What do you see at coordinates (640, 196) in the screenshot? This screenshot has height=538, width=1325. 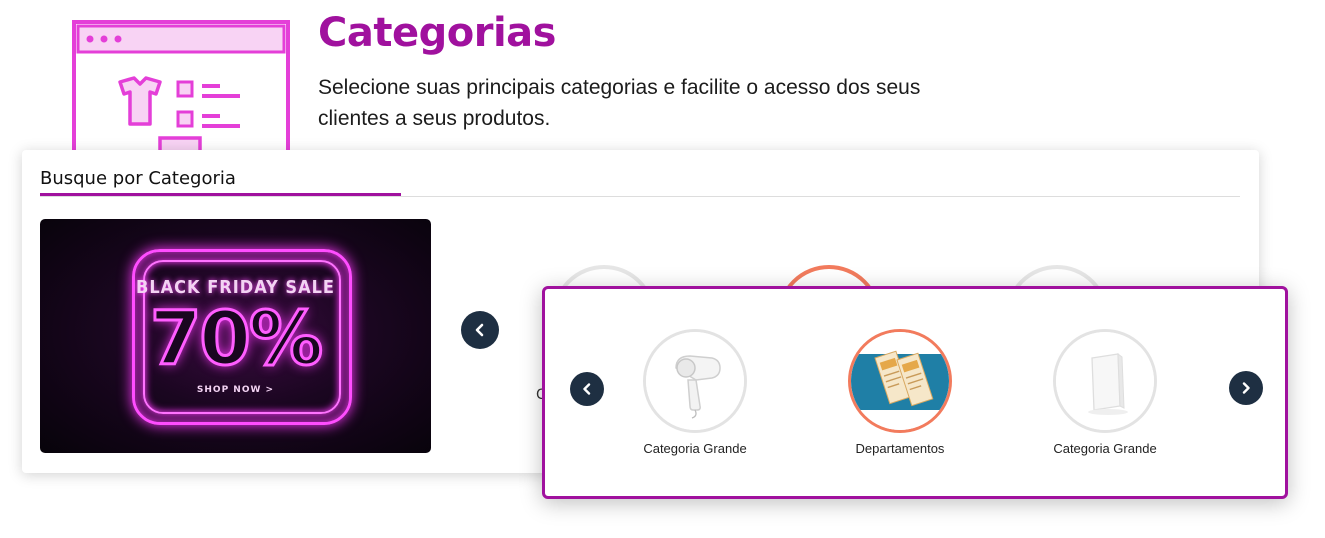 I see `heading-divider` at bounding box center [640, 196].